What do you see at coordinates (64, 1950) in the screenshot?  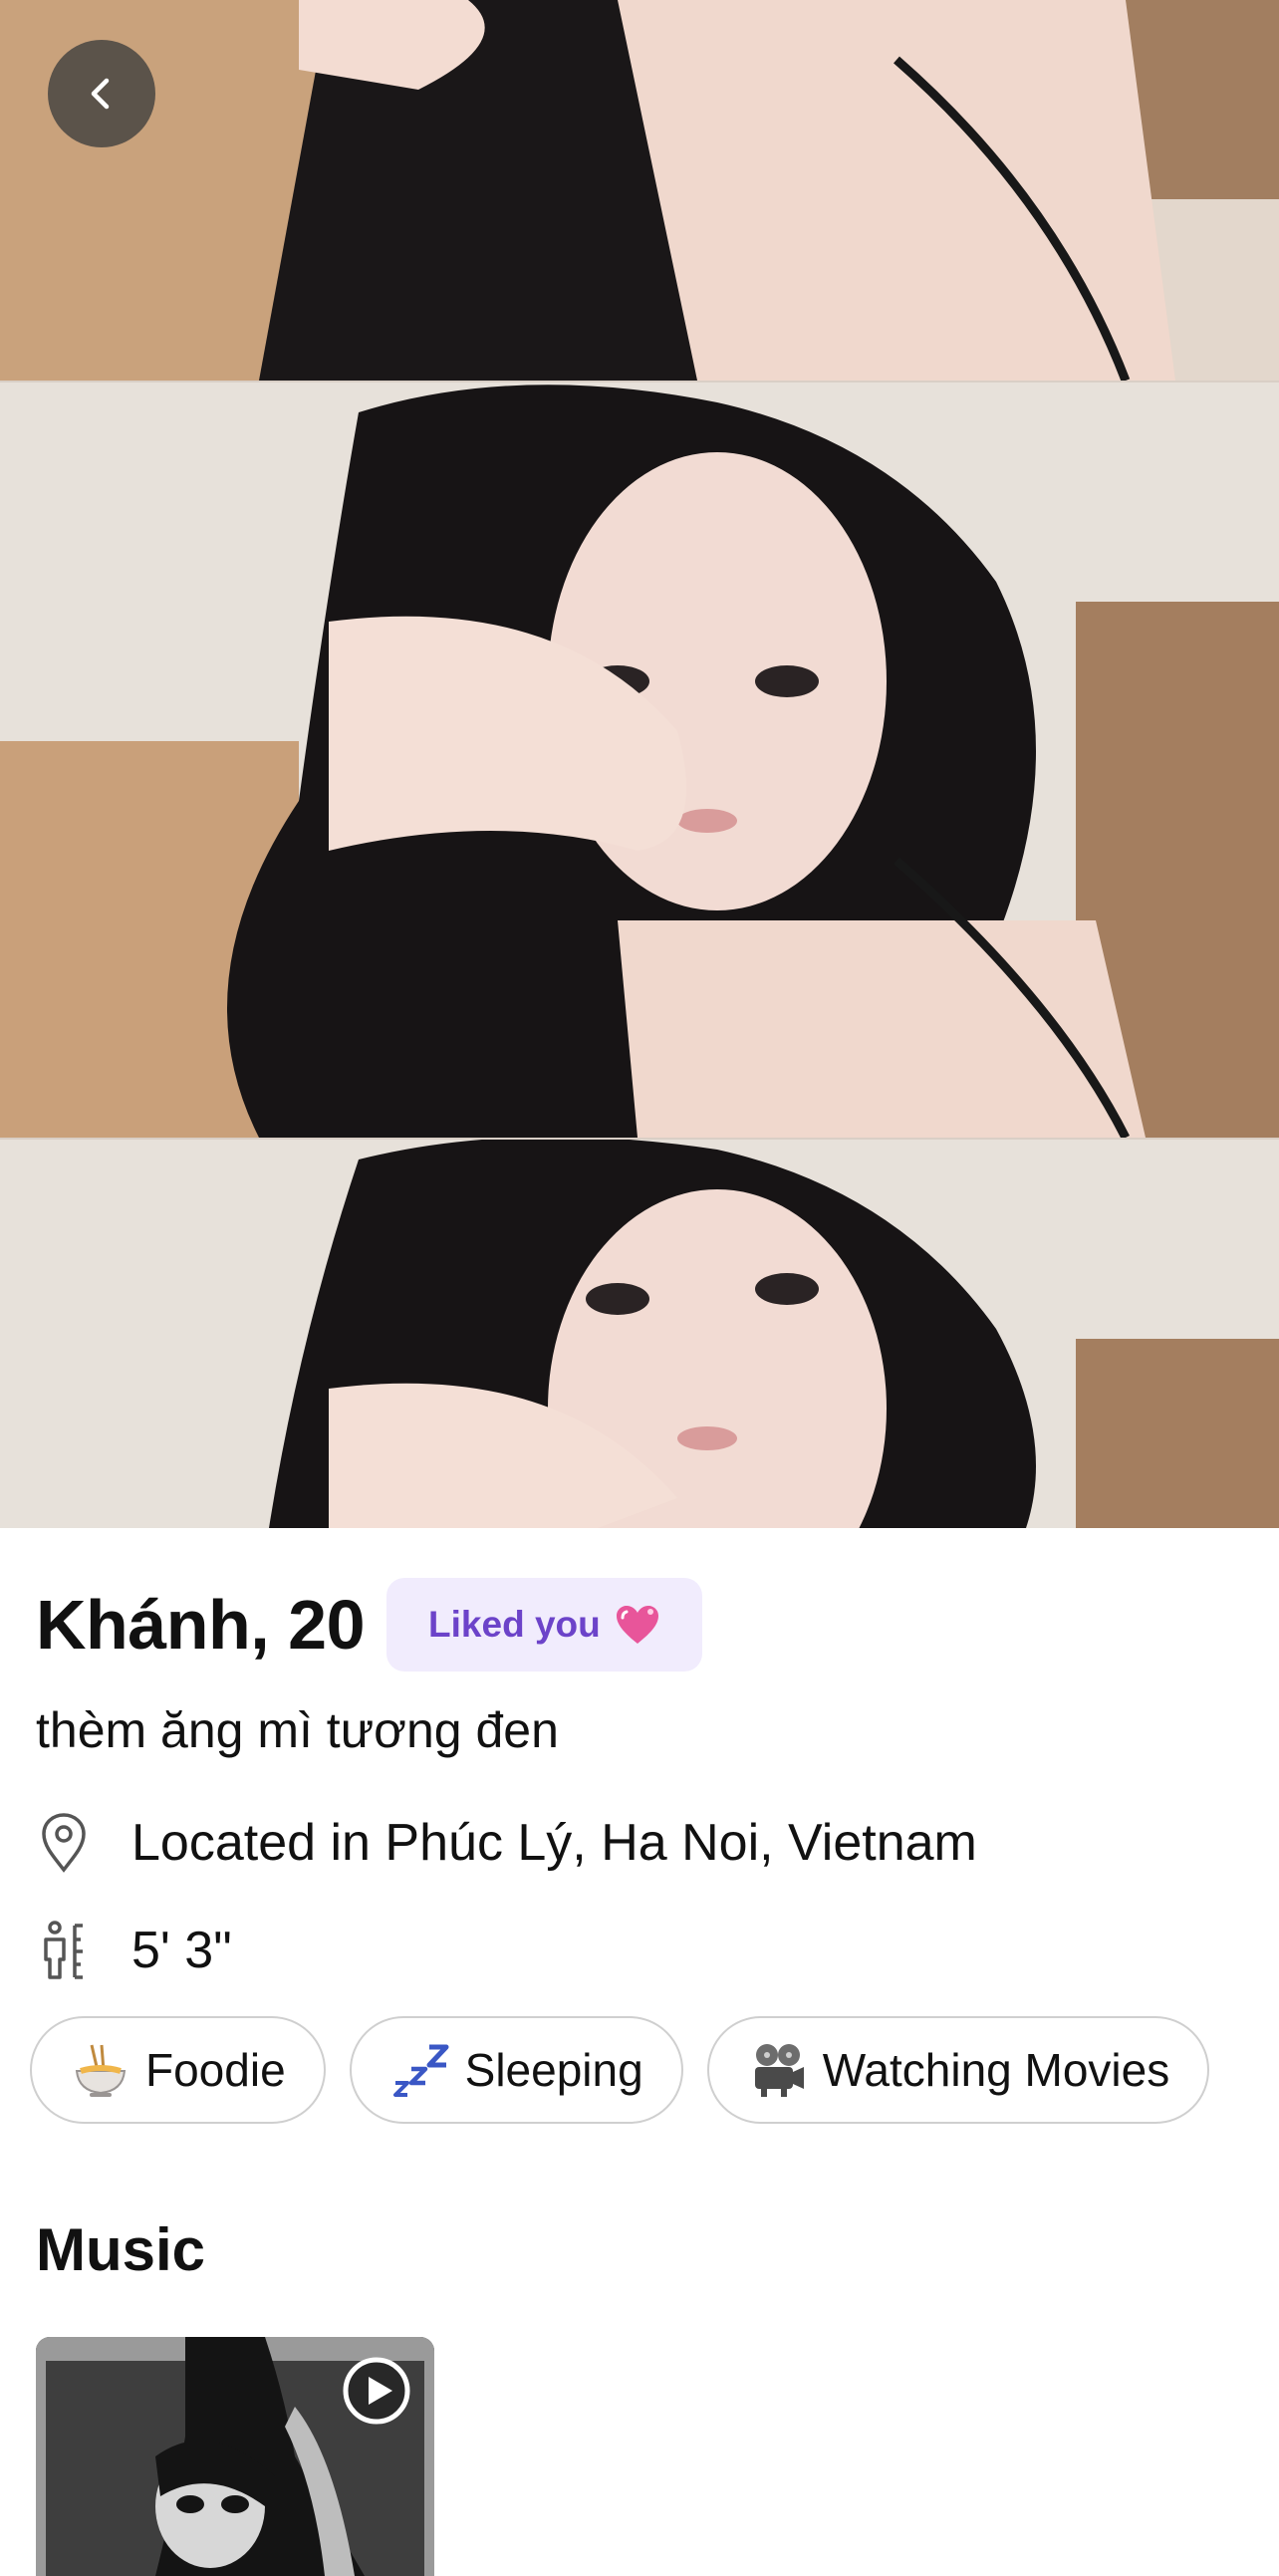 I see `height-person-icon` at bounding box center [64, 1950].